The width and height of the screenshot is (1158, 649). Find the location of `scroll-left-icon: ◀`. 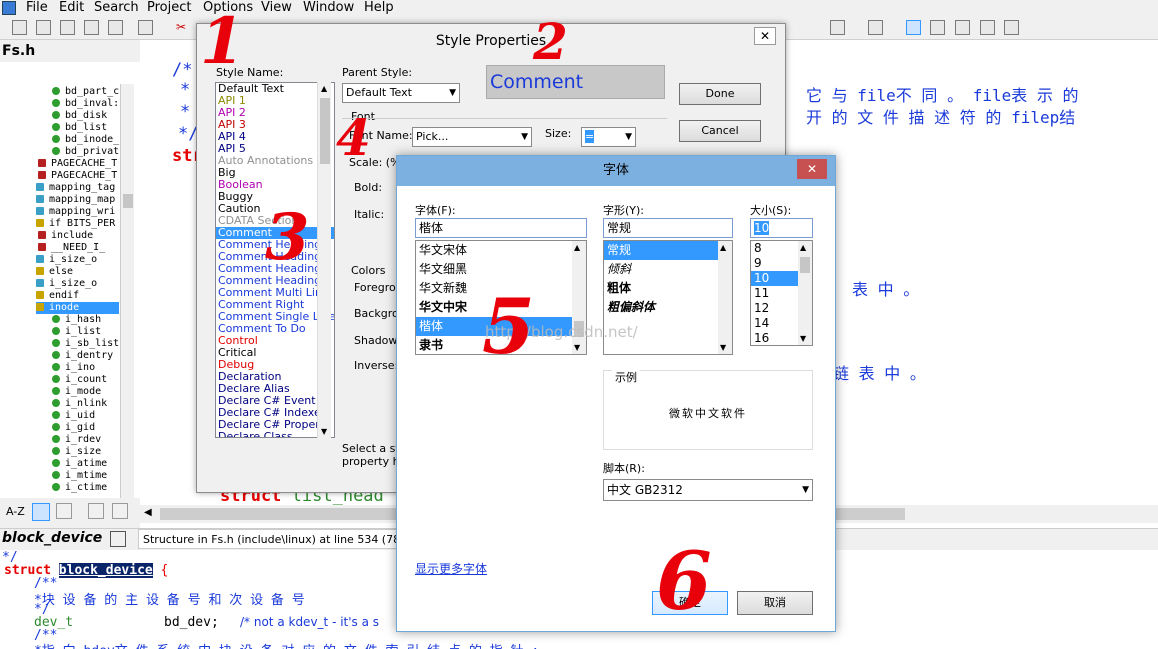

scroll-left-icon: ◀ is located at coordinates (148, 512).